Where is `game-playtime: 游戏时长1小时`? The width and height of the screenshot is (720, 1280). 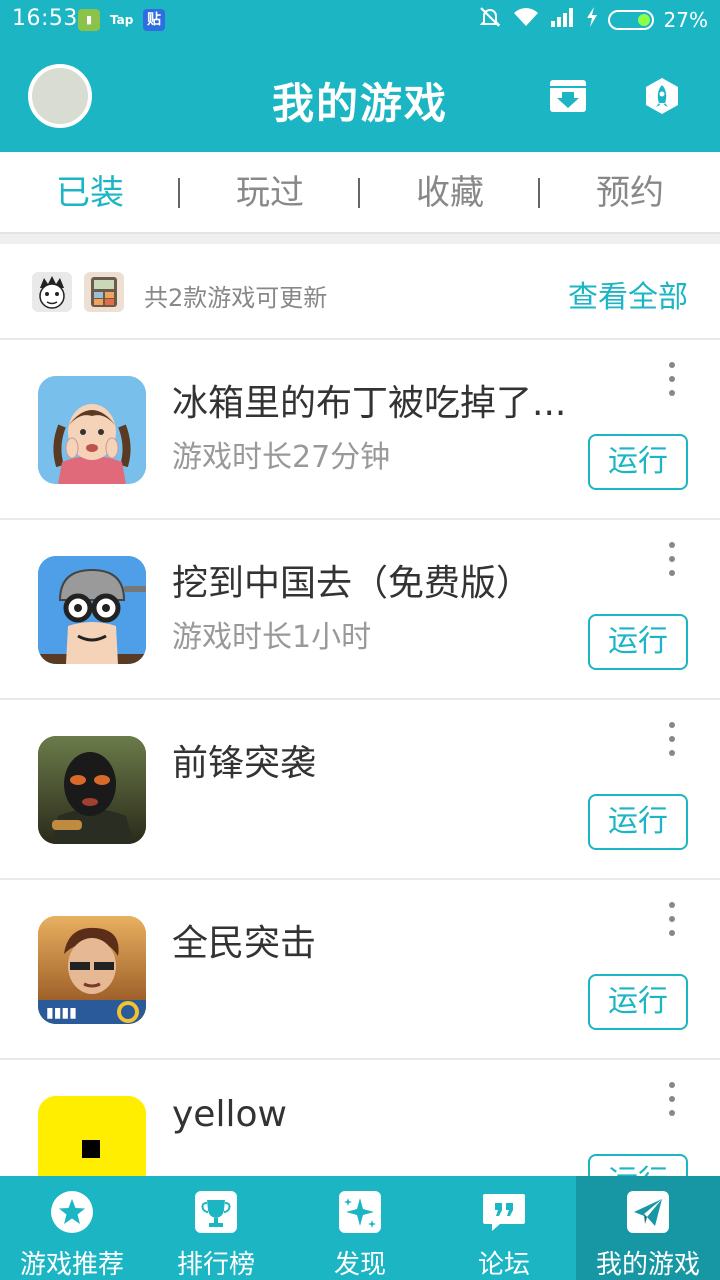 game-playtime: 游戏时长1小时 is located at coordinates (272, 637).